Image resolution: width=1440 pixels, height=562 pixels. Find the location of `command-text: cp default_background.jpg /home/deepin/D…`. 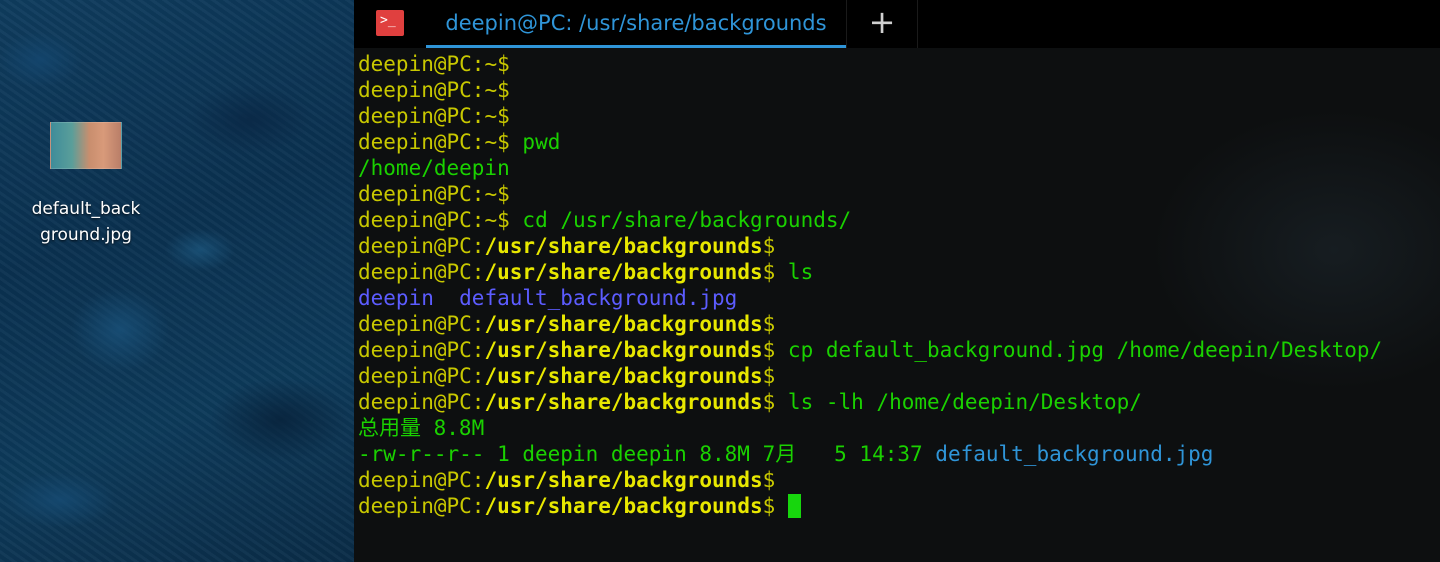

command-text: cp default_background.jpg /home/deepin/D… is located at coordinates (1085, 350).